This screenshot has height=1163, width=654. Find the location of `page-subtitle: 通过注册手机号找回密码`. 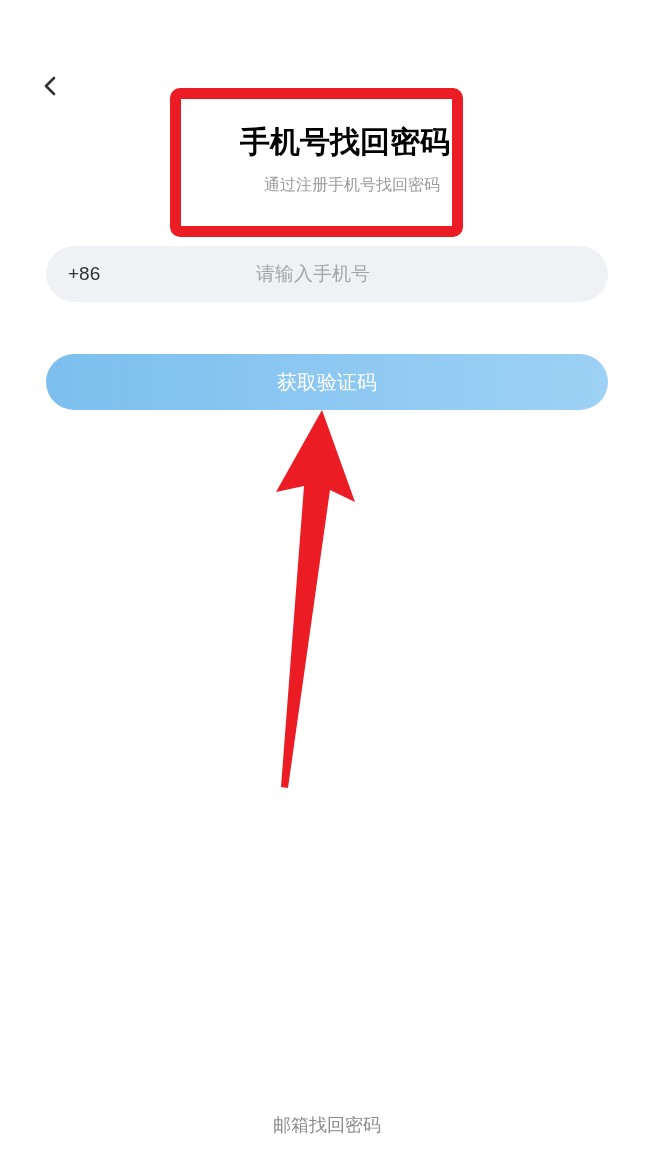

page-subtitle: 通过注册手机号找回密码 is located at coordinates (352, 185).